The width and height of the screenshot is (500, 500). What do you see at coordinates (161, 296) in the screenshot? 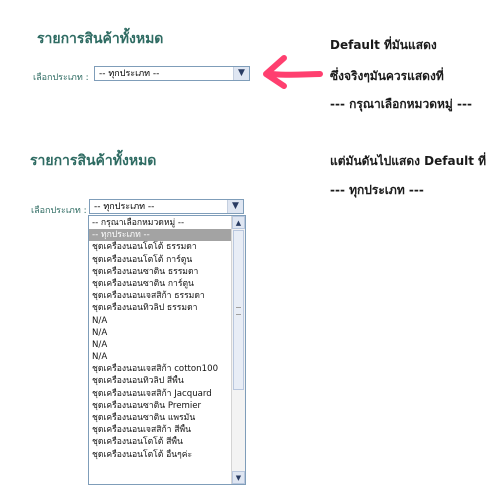
I see `dropdown-option: ชุดเครื่องนอนเจสสิก้า ธรรมดา` at bounding box center [161, 296].